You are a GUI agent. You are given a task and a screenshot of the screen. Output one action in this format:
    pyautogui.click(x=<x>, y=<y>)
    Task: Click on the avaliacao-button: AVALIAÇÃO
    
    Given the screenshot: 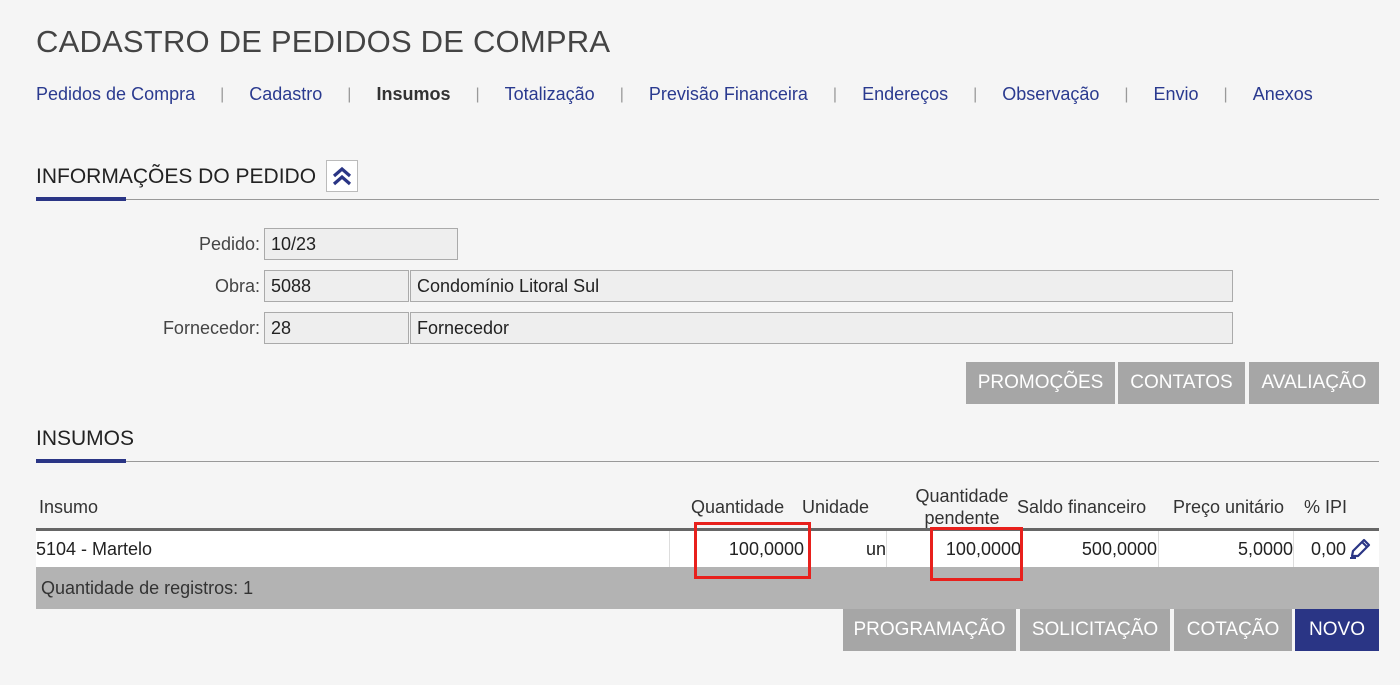 What is the action you would take?
    pyautogui.click(x=1314, y=383)
    